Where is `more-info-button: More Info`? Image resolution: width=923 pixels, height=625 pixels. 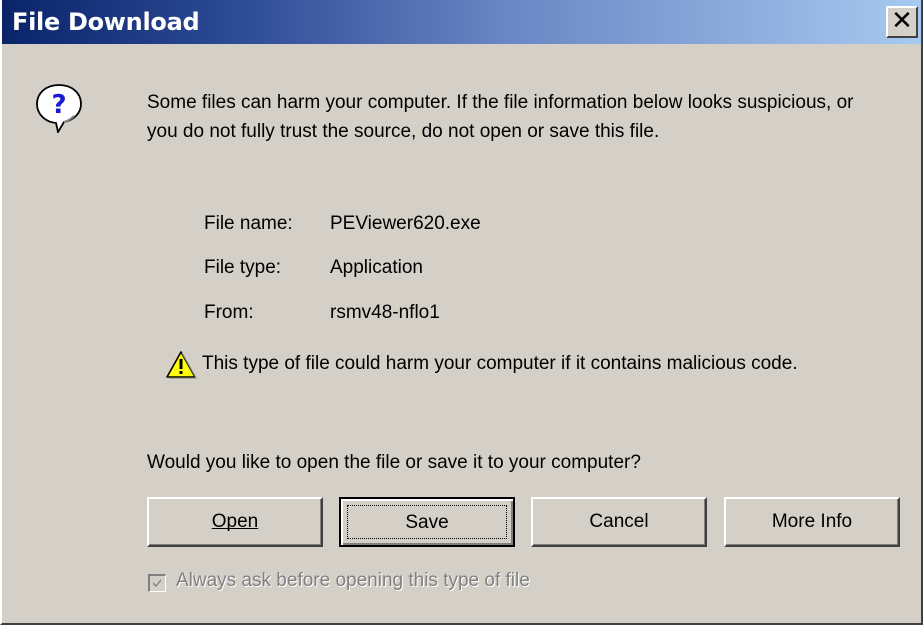 more-info-button: More Info is located at coordinates (812, 522).